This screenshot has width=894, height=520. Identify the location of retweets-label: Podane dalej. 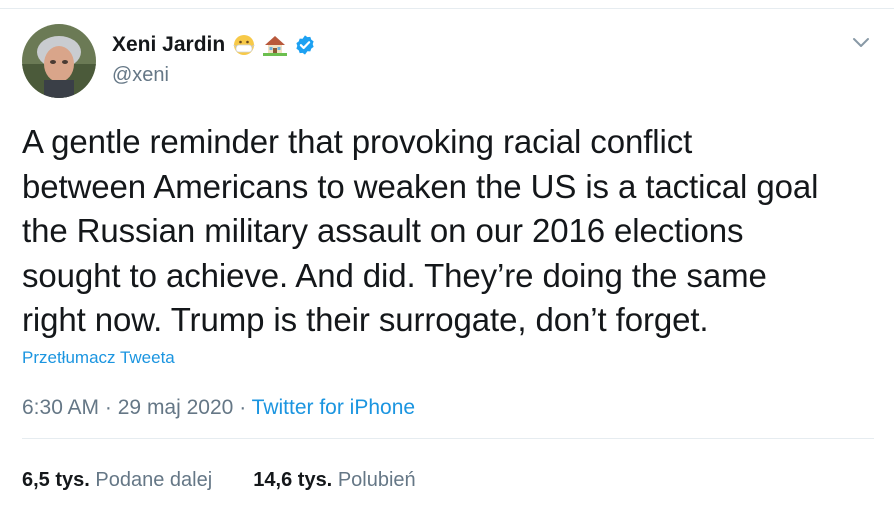
(154, 480).